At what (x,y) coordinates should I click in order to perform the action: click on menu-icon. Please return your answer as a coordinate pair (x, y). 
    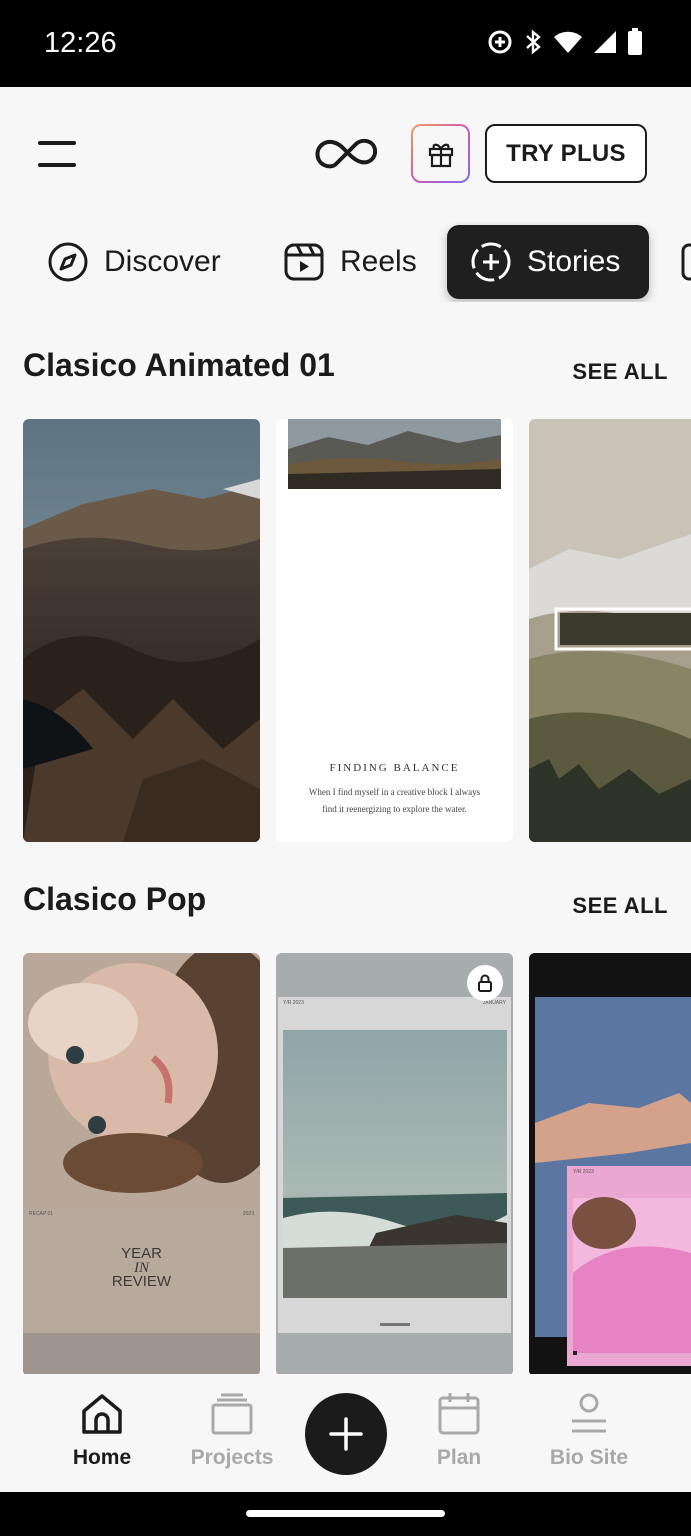
    Looking at the image, I should click on (58, 154).